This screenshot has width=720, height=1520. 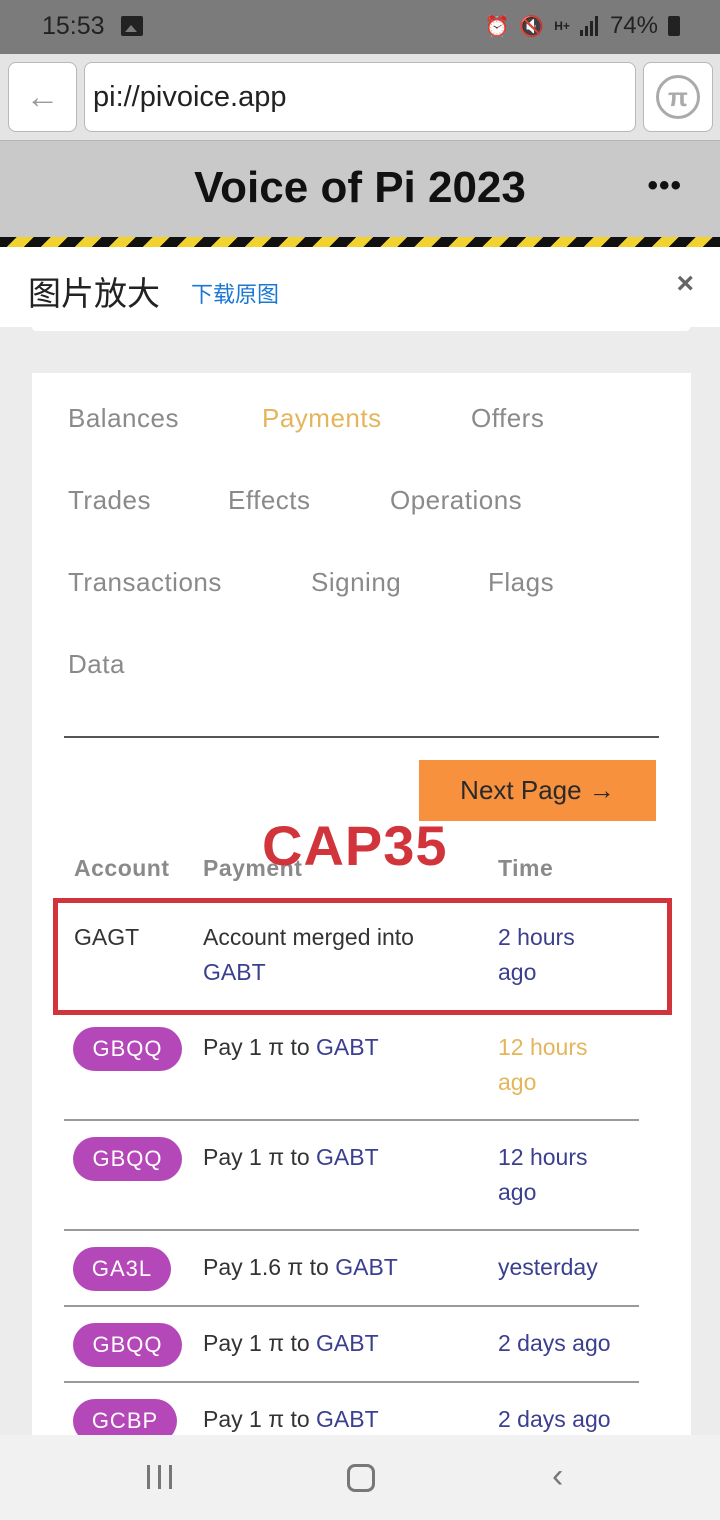 What do you see at coordinates (235, 293) in the screenshot?
I see `download-original-link: 下载原图` at bounding box center [235, 293].